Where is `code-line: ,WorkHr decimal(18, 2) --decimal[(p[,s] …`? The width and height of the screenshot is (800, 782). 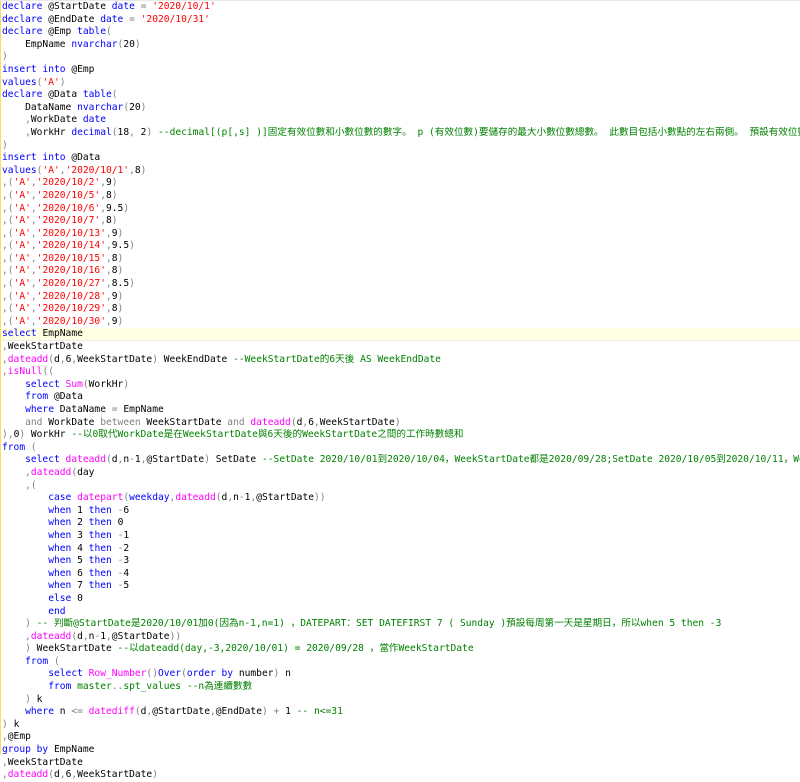
code-line: ,WorkHr decimal(18, 2) --decimal[(p[,s] … is located at coordinates (400, 133).